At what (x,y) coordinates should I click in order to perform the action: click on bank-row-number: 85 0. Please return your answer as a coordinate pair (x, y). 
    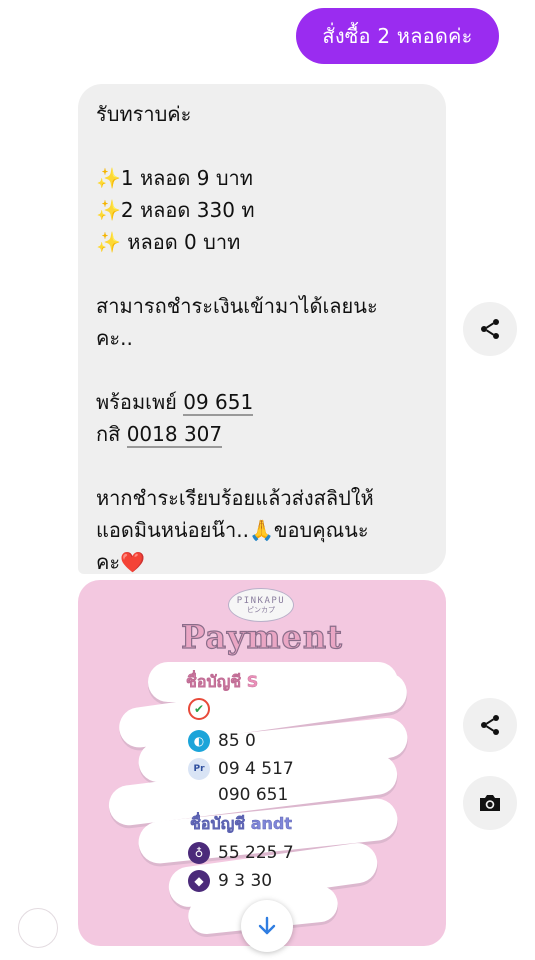
    Looking at the image, I should click on (237, 741).